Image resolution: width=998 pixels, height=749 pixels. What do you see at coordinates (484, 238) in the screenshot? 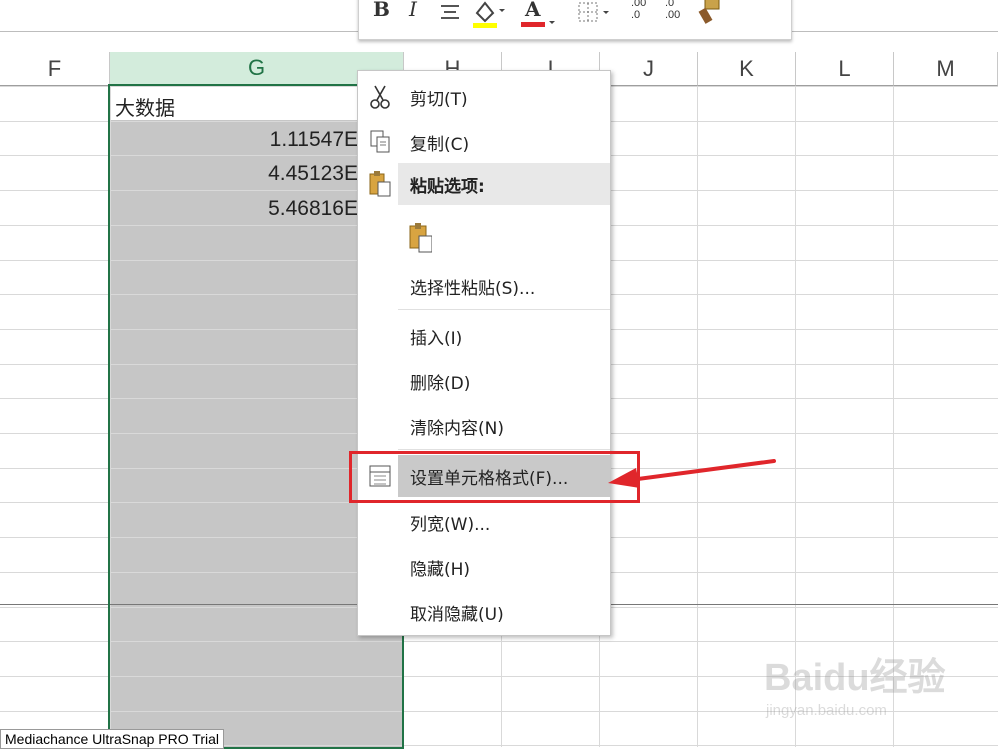
I see `paste-button` at bounding box center [484, 238].